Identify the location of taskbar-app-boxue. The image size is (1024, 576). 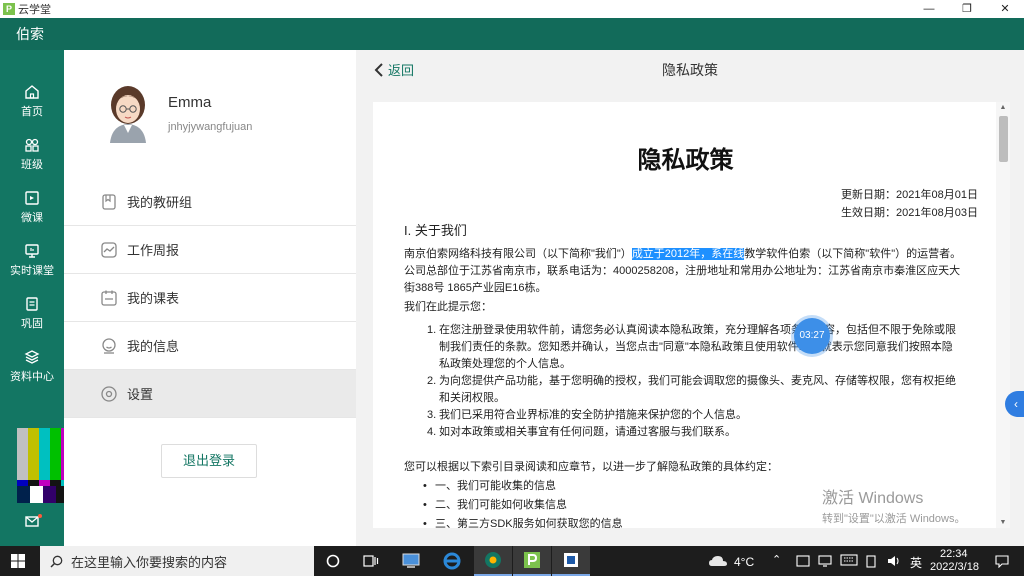
(493, 561).